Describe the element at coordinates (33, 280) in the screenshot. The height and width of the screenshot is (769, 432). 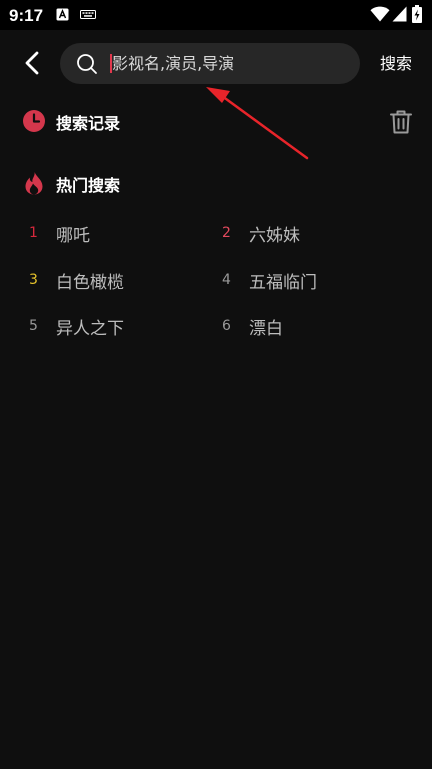
I see `hot-rank: 3` at that location.